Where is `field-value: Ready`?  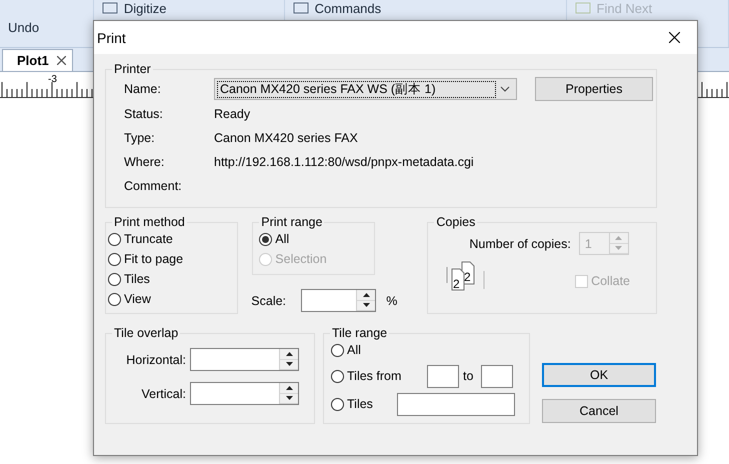
field-value: Ready is located at coordinates (232, 114).